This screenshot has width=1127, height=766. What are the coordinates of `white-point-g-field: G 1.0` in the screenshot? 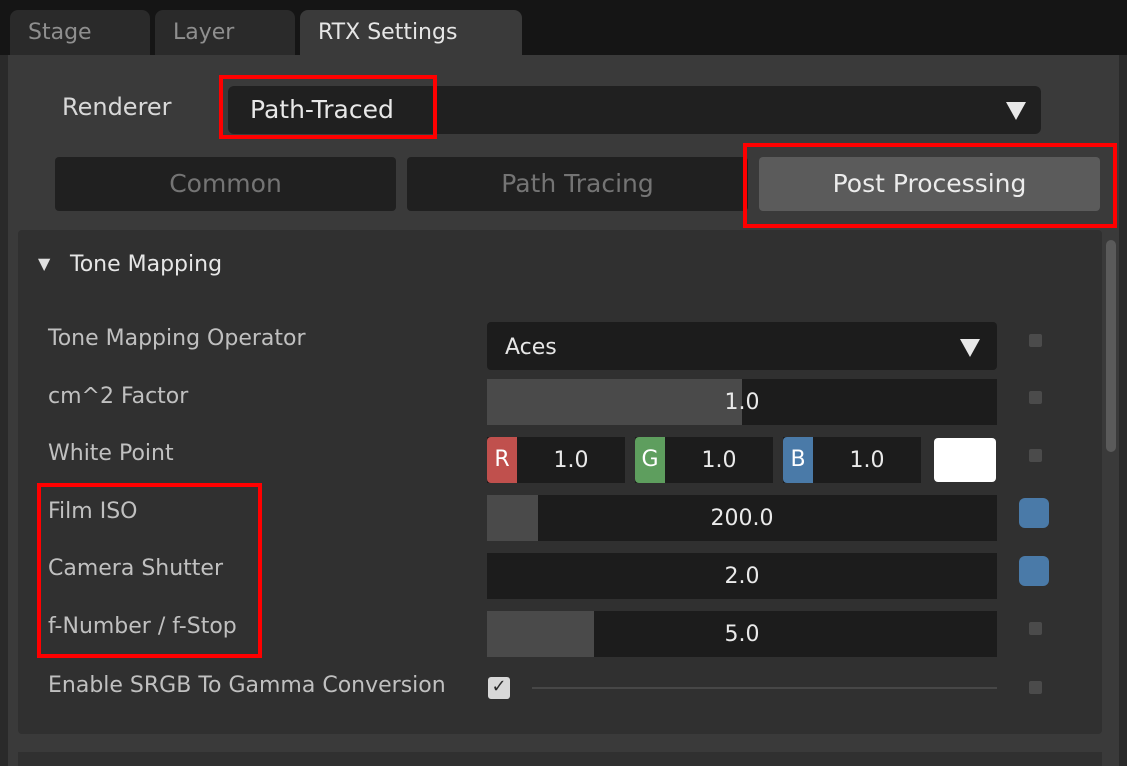 It's located at (704, 460).